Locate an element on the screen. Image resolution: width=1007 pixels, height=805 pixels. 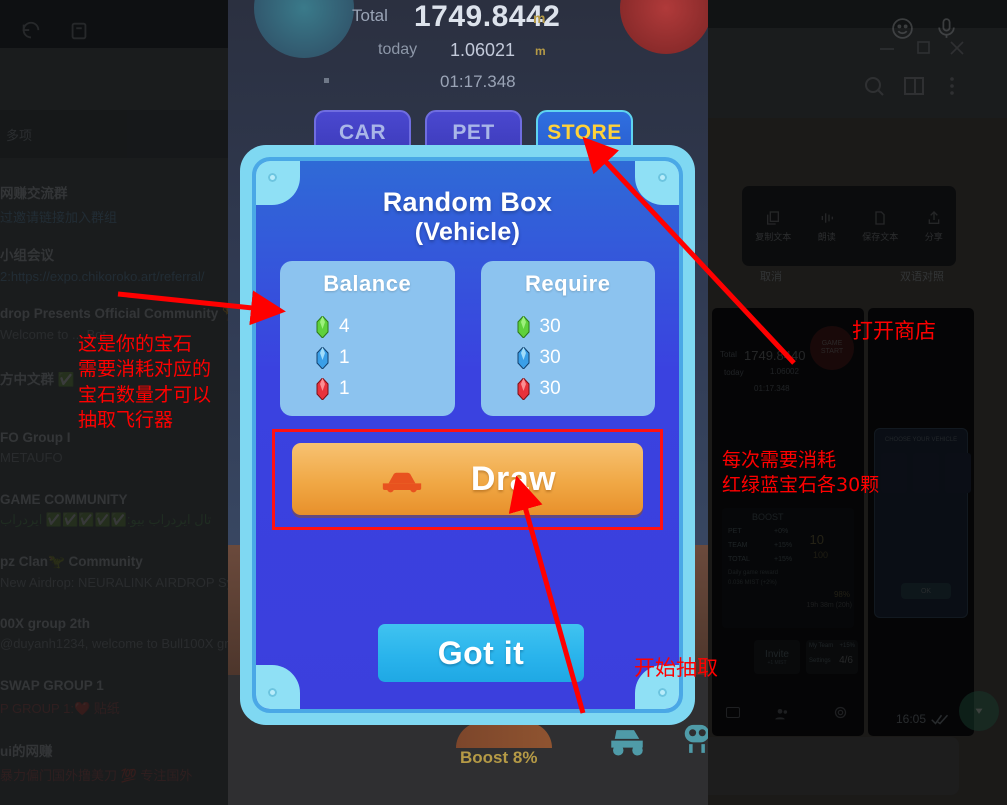
total-currency: m is located at coordinates (539, 18).